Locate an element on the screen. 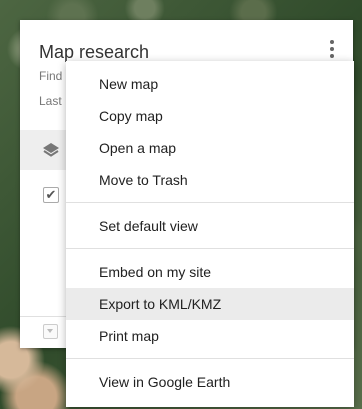 The image size is (362, 409). menu-item-print-map: Print map is located at coordinates (210, 336).